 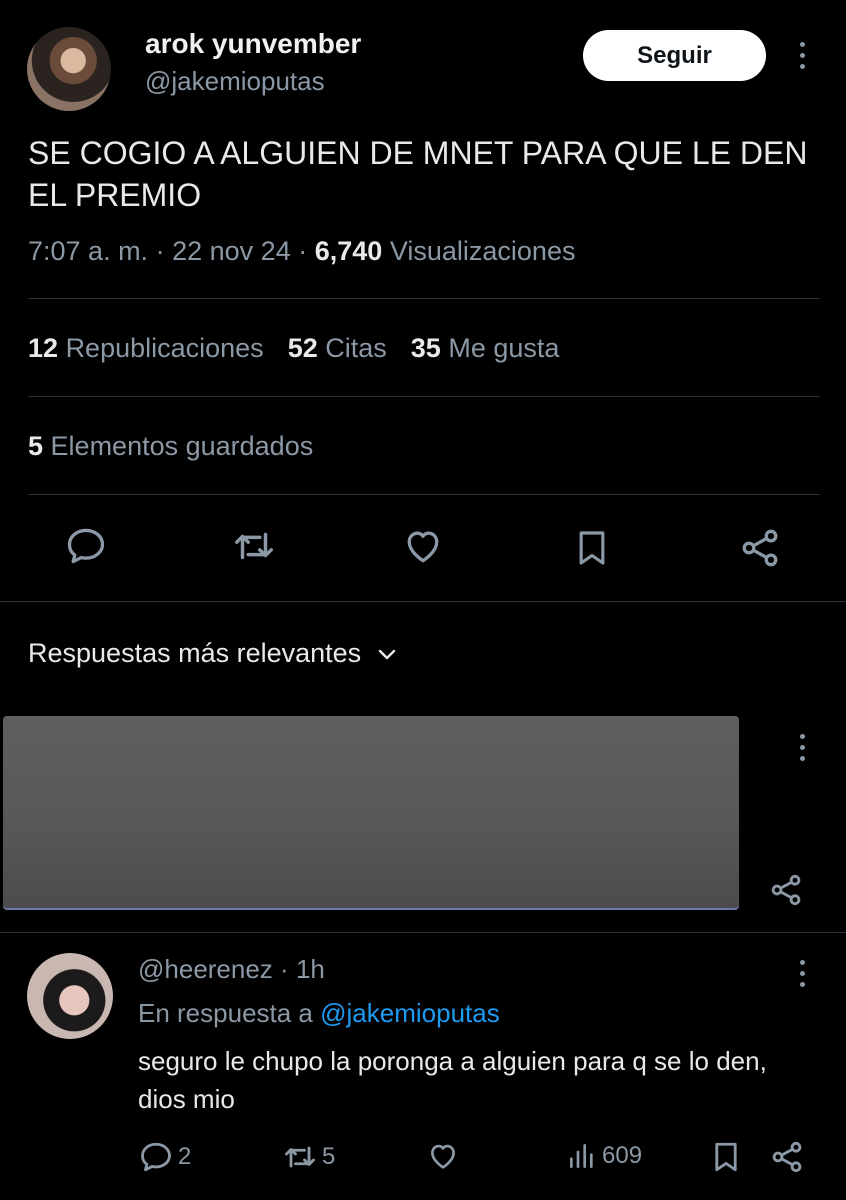 What do you see at coordinates (195, 653) in the screenshot?
I see `replies-sort-label: Respuestas más relevantes` at bounding box center [195, 653].